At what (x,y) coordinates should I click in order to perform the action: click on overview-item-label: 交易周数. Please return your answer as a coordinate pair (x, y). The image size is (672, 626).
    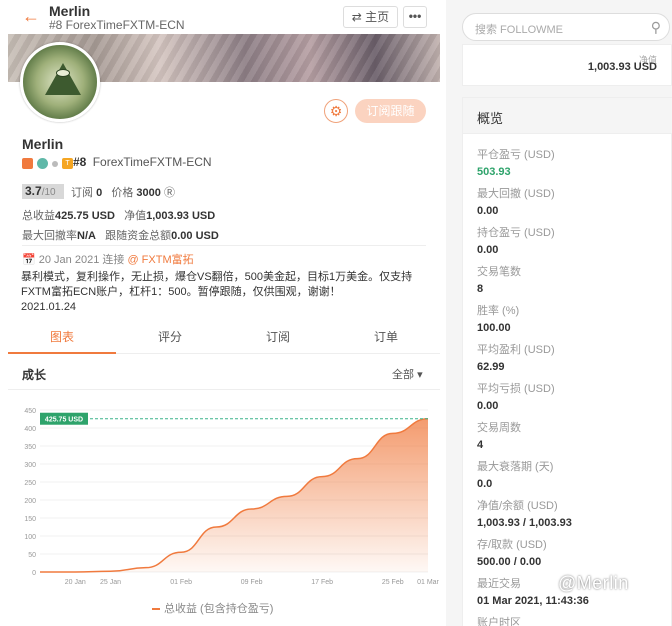
    Looking at the image, I should click on (499, 428).